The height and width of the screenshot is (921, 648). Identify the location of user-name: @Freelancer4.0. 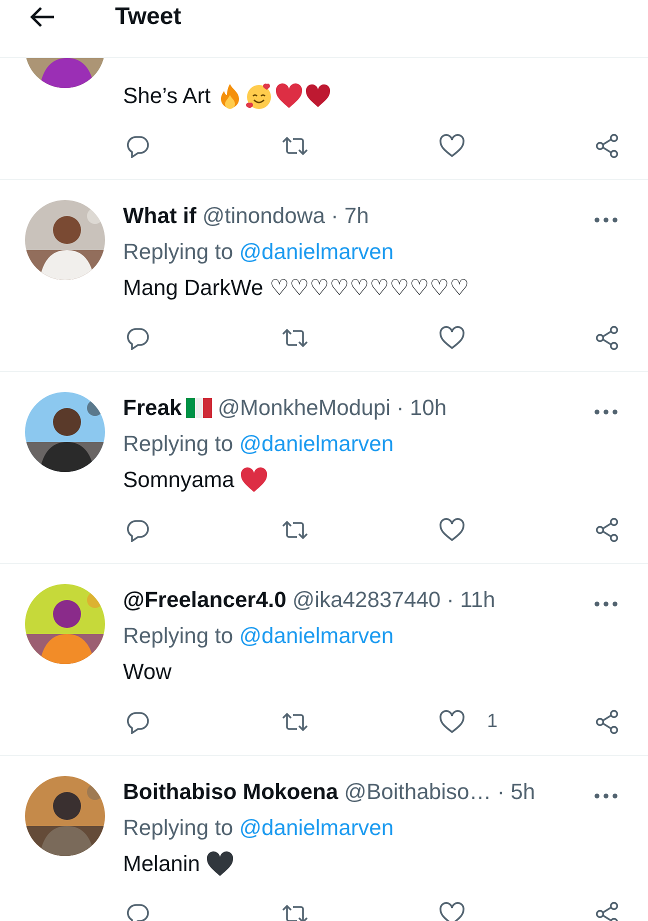
(204, 600).